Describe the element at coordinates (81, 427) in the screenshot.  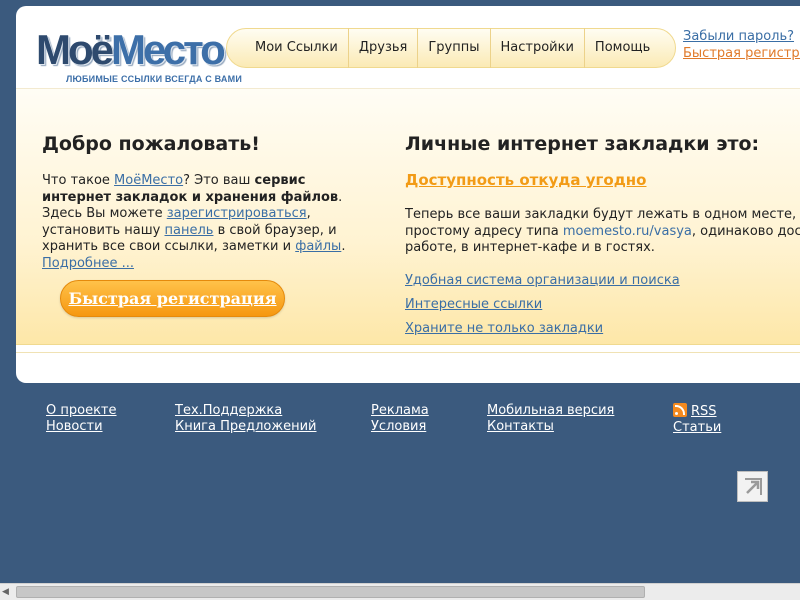
I see `footer-news-link: Новости` at that location.